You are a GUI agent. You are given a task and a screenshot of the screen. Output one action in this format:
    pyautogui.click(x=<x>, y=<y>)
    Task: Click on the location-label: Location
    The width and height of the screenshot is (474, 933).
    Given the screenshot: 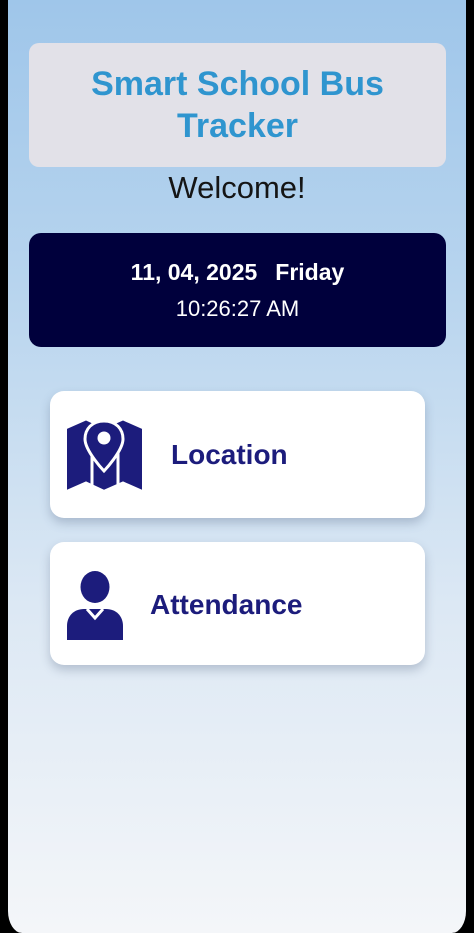 What is the action you would take?
    pyautogui.click(x=229, y=454)
    